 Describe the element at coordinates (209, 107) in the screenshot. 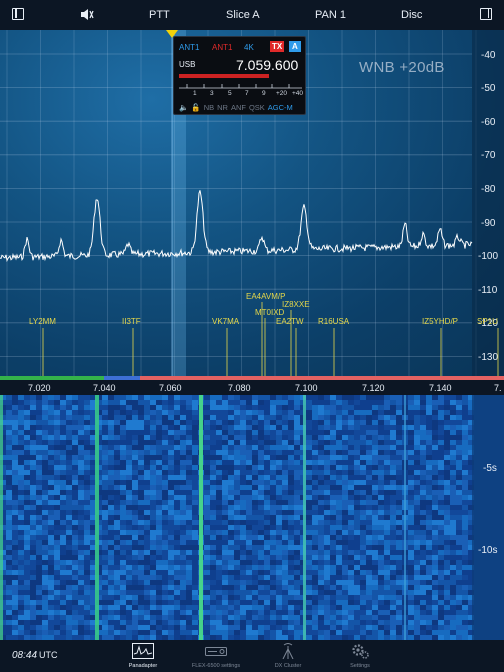

I see `nb-button: NB` at that location.